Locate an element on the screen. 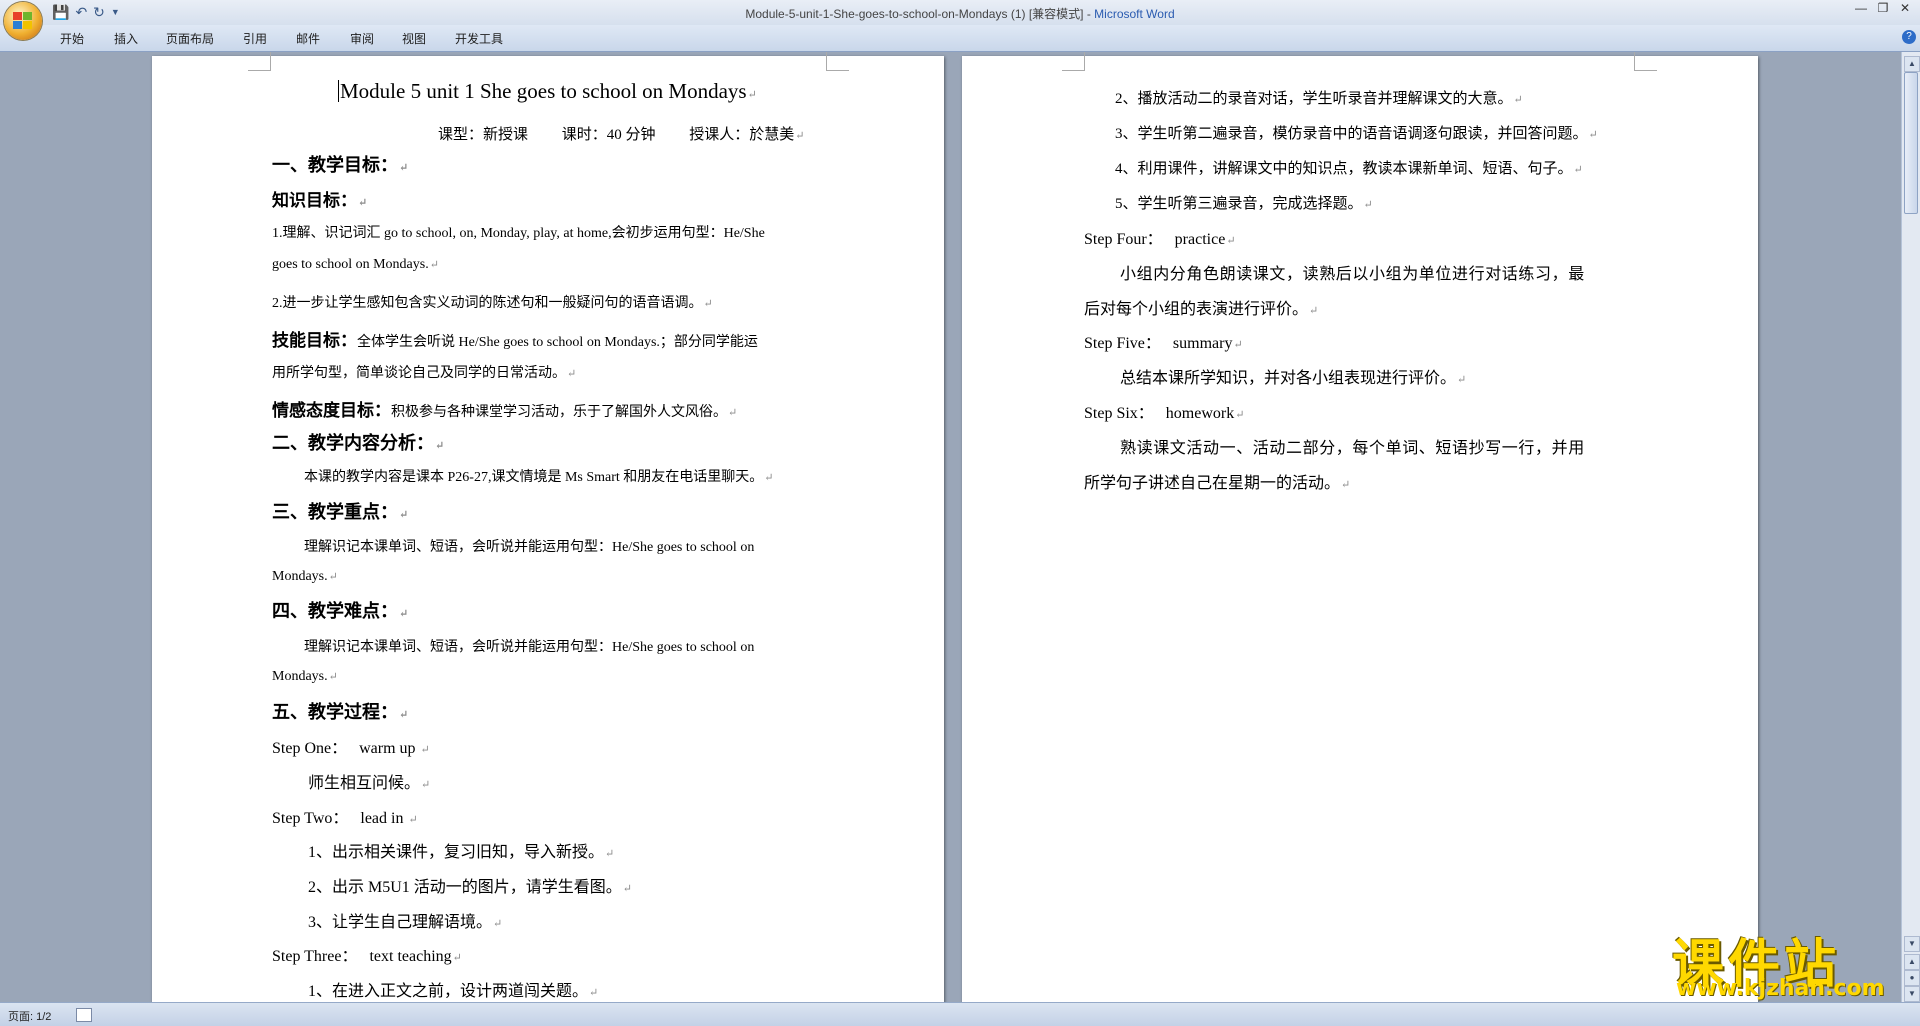 The width and height of the screenshot is (1920, 1026). close-icon: ✕ is located at coordinates (1905, 9).